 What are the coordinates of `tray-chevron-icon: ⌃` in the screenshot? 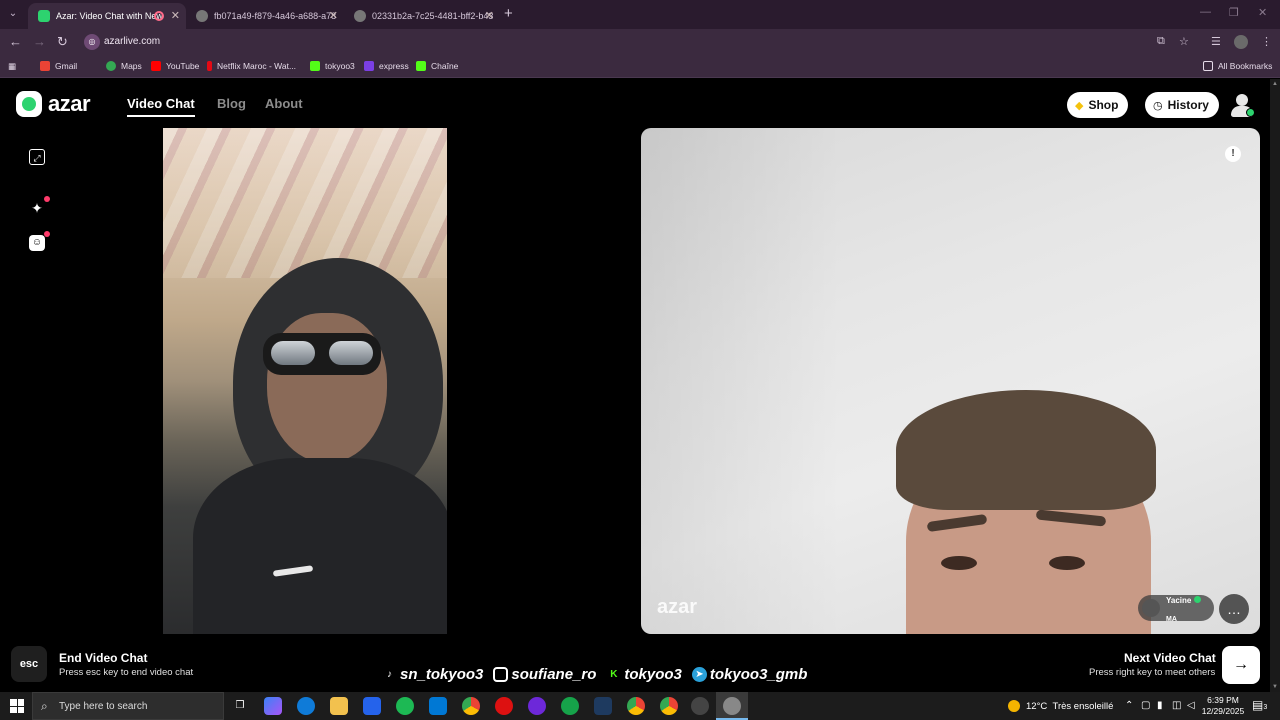 It's located at (1129, 705).